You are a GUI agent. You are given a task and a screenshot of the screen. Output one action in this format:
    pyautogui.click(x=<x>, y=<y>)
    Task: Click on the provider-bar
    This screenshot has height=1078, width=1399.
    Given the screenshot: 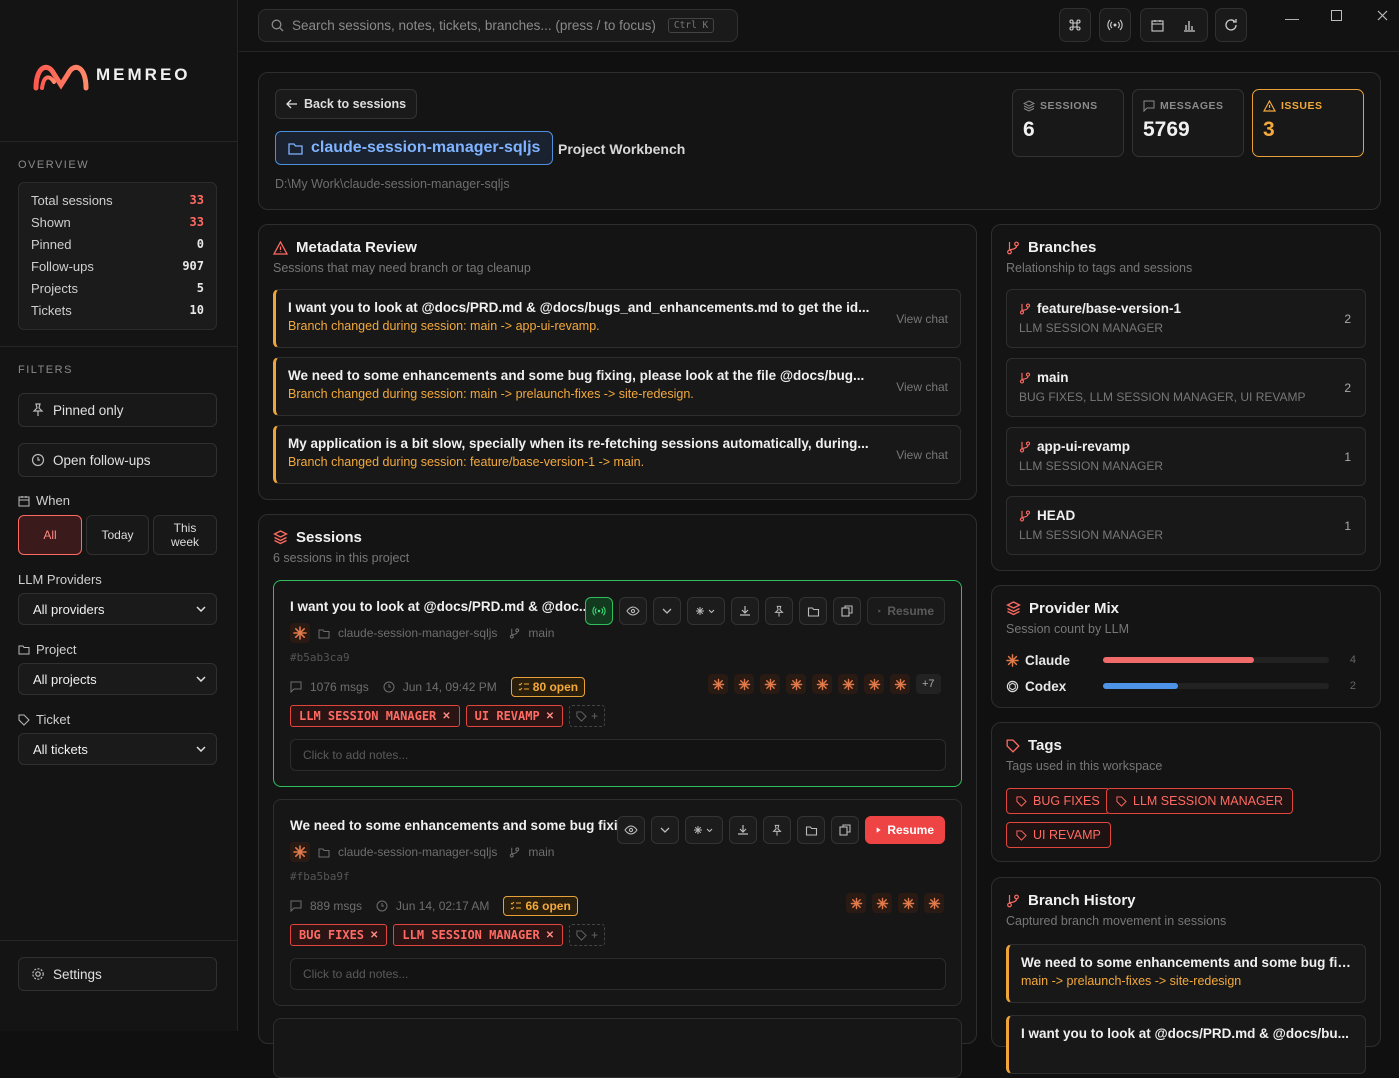 What is the action you would take?
    pyautogui.click(x=1216, y=660)
    